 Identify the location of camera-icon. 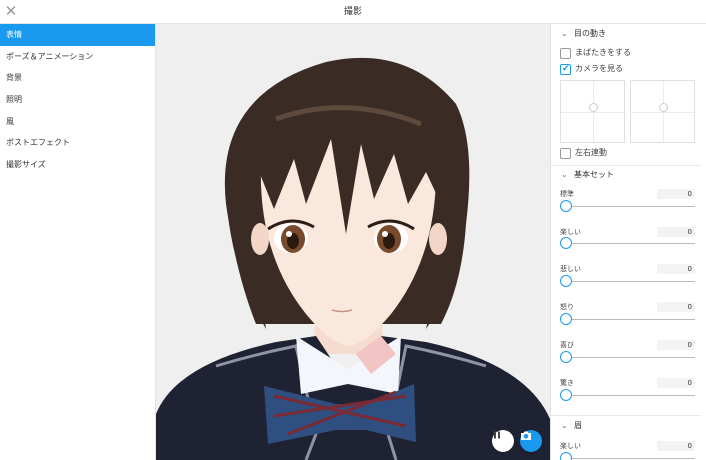
(526, 435).